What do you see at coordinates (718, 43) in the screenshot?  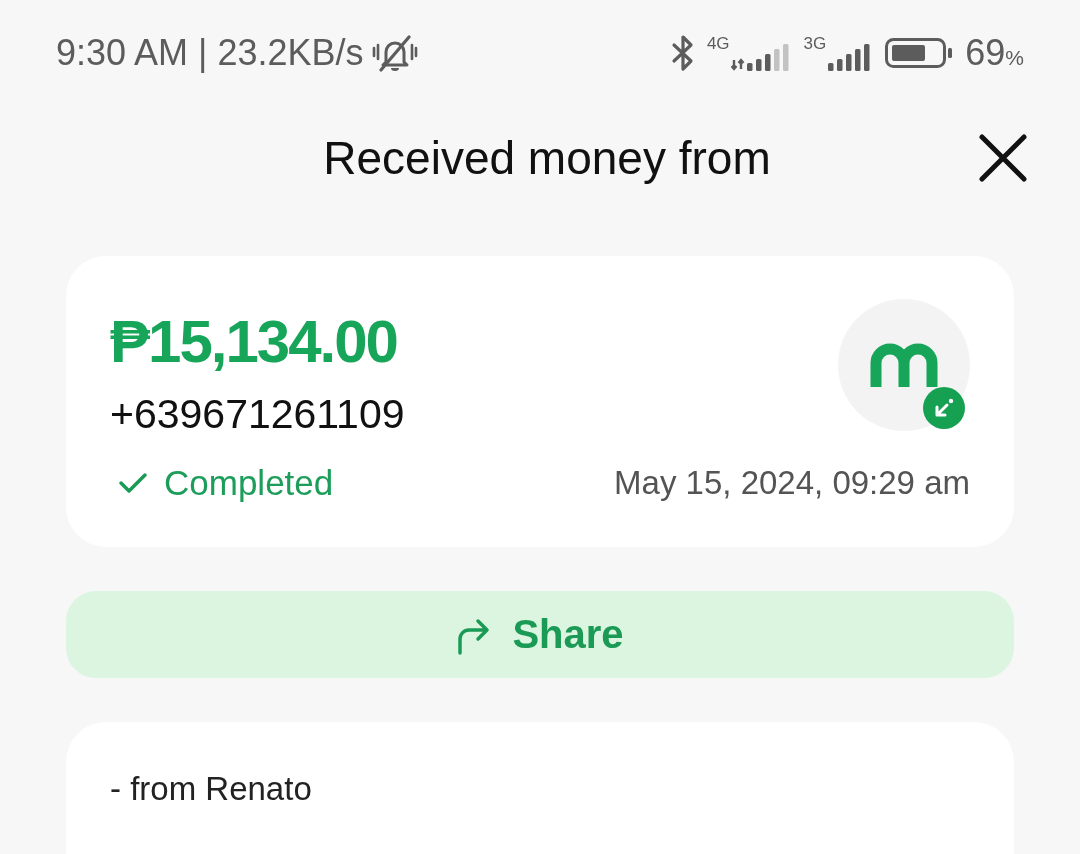 I see `network-type-label: 4G` at bounding box center [718, 43].